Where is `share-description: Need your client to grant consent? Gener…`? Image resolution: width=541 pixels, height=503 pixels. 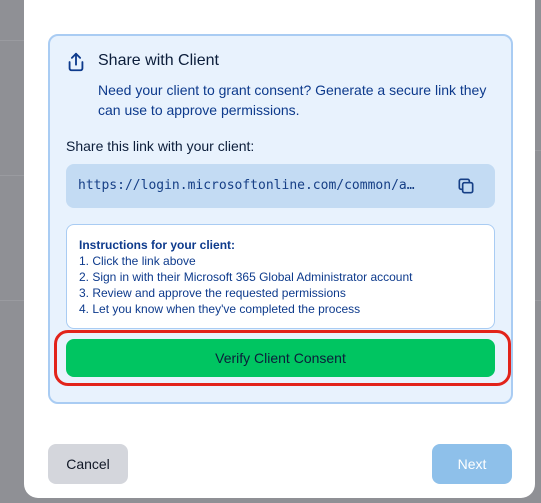 share-description: Need your client to grant consent? Gener… is located at coordinates (292, 100).